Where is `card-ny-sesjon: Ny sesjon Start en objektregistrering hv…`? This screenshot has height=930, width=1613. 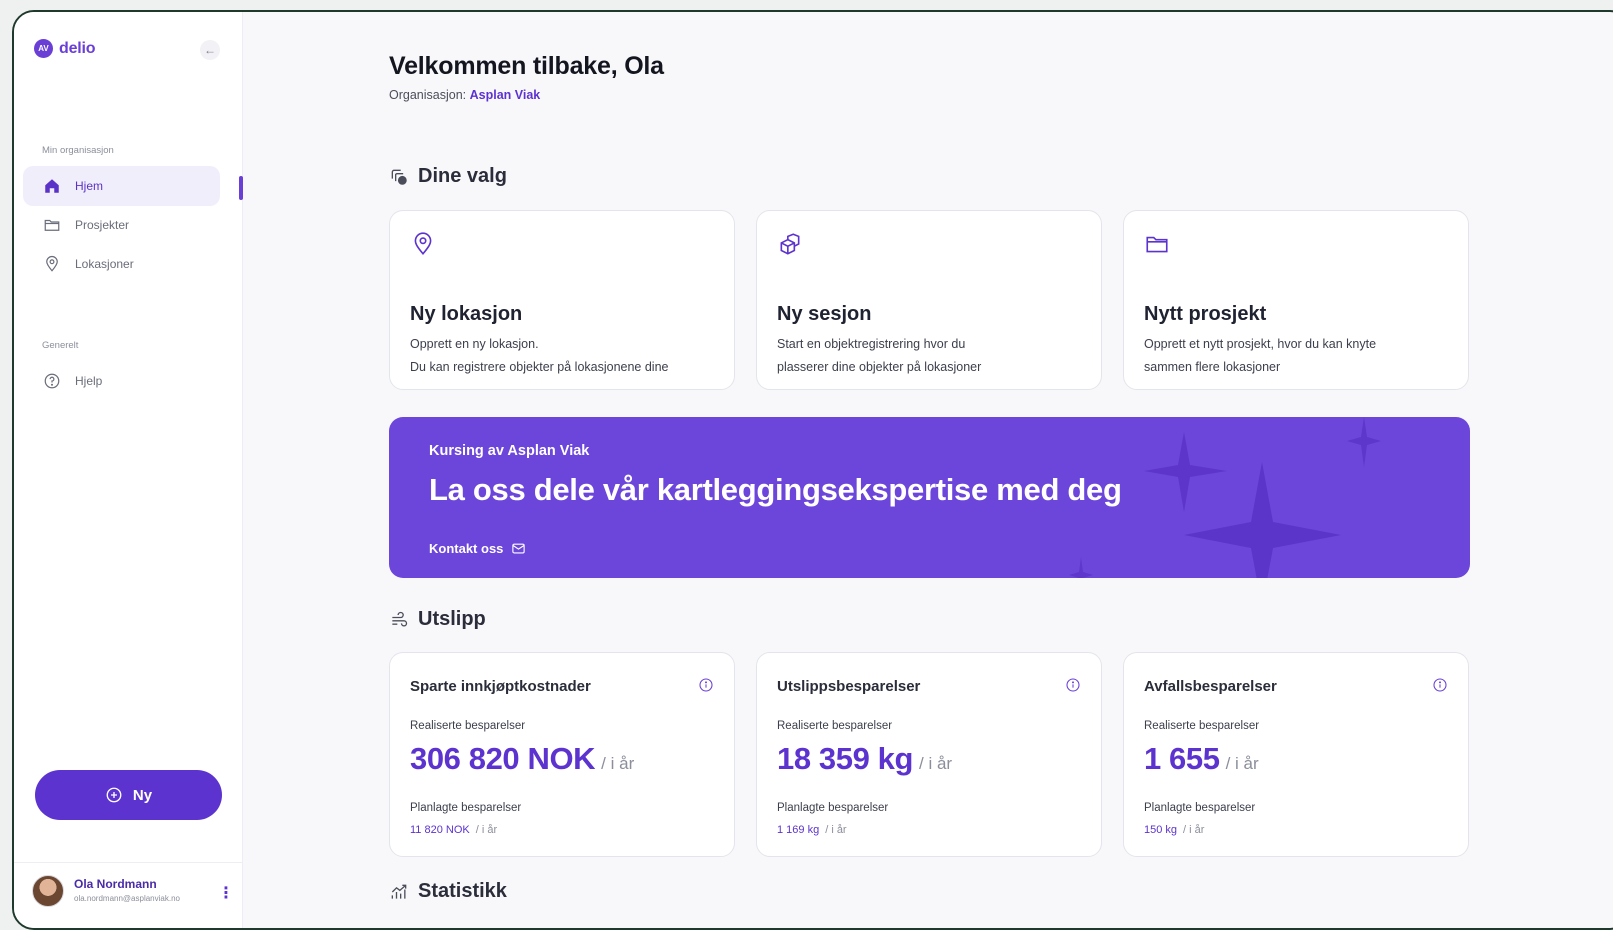 card-ny-sesjon: Ny sesjon Start en objektregistrering hv… is located at coordinates (929, 300).